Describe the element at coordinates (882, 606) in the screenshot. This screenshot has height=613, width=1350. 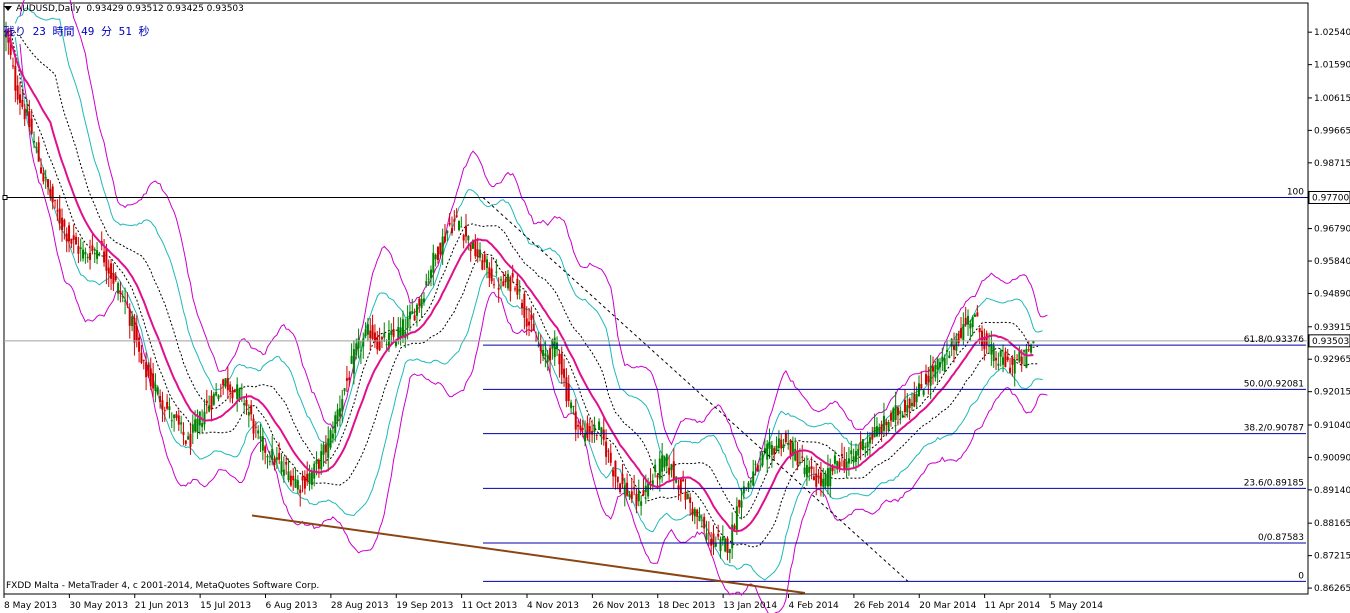
I see `x-tick-label: 26 Feb 2014` at that location.